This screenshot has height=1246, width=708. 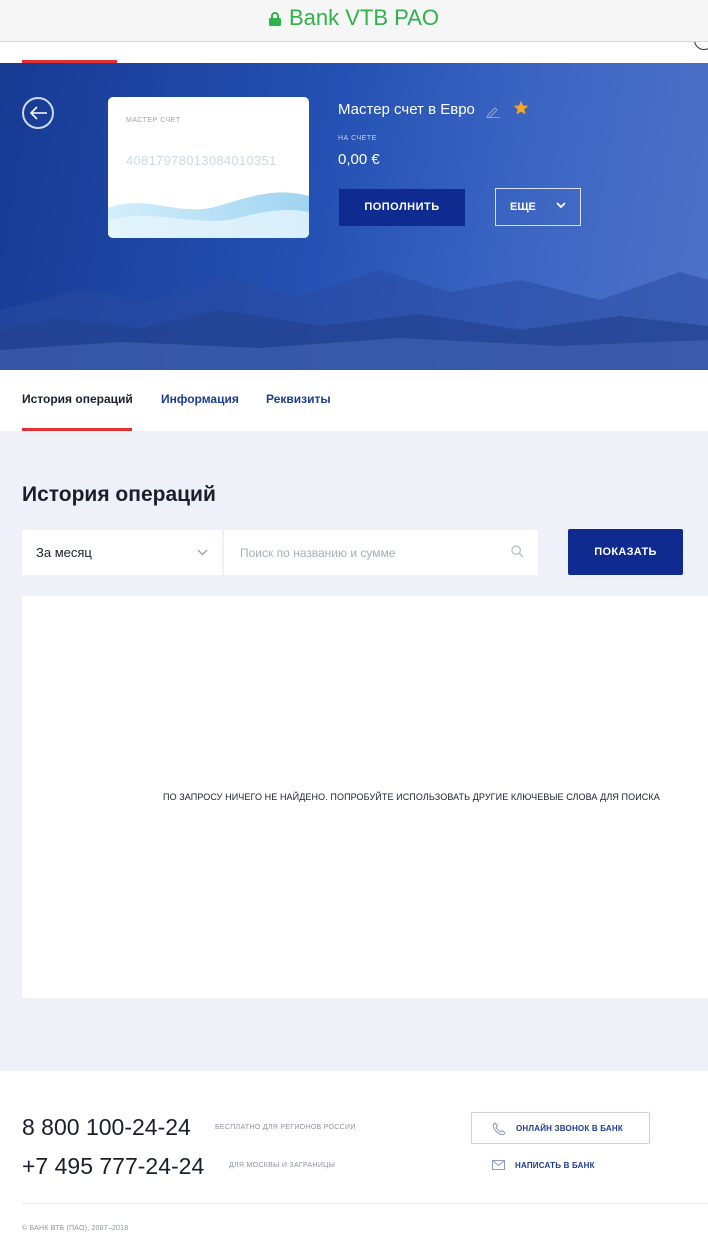 I want to click on phone-icon, so click(x=499, y=1129).